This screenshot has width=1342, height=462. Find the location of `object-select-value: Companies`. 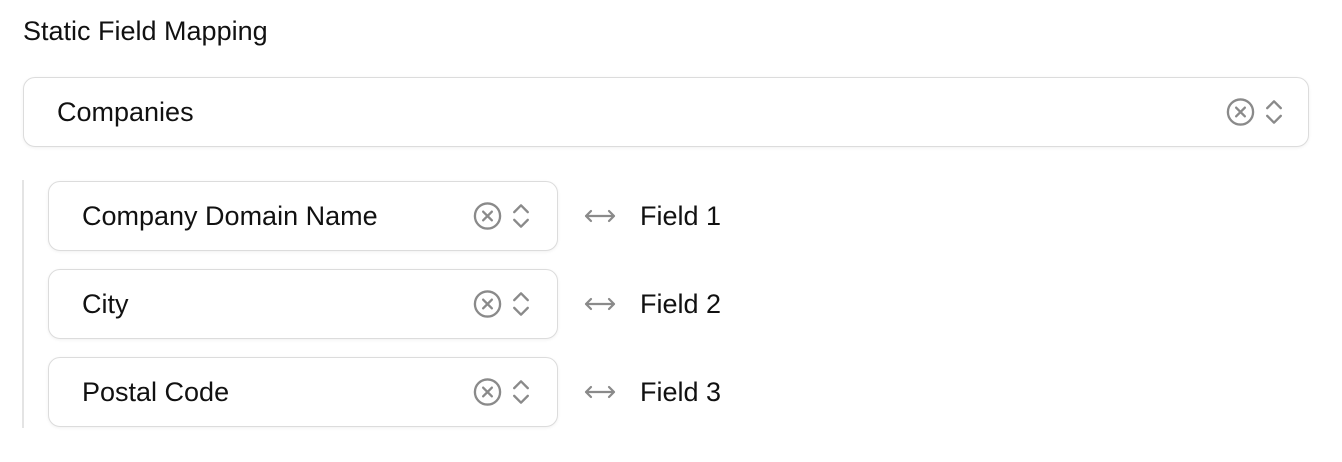

object-select-value: Companies is located at coordinates (125, 112).